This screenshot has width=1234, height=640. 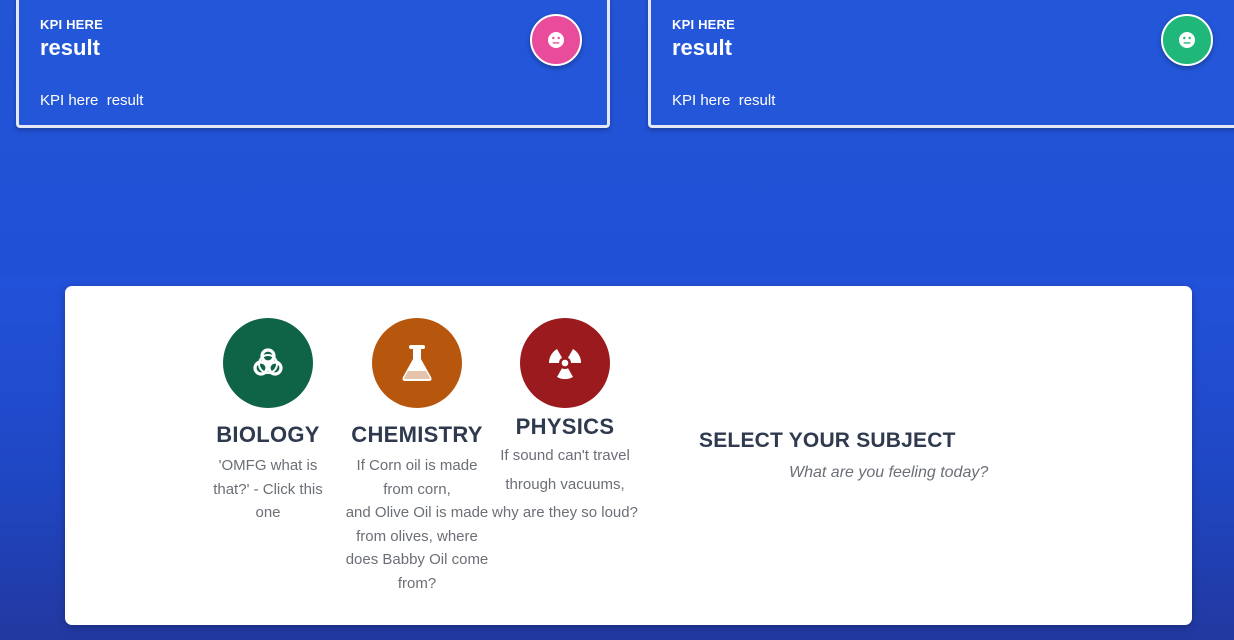 What do you see at coordinates (268, 363) in the screenshot?
I see `biohazard-icon` at bounding box center [268, 363].